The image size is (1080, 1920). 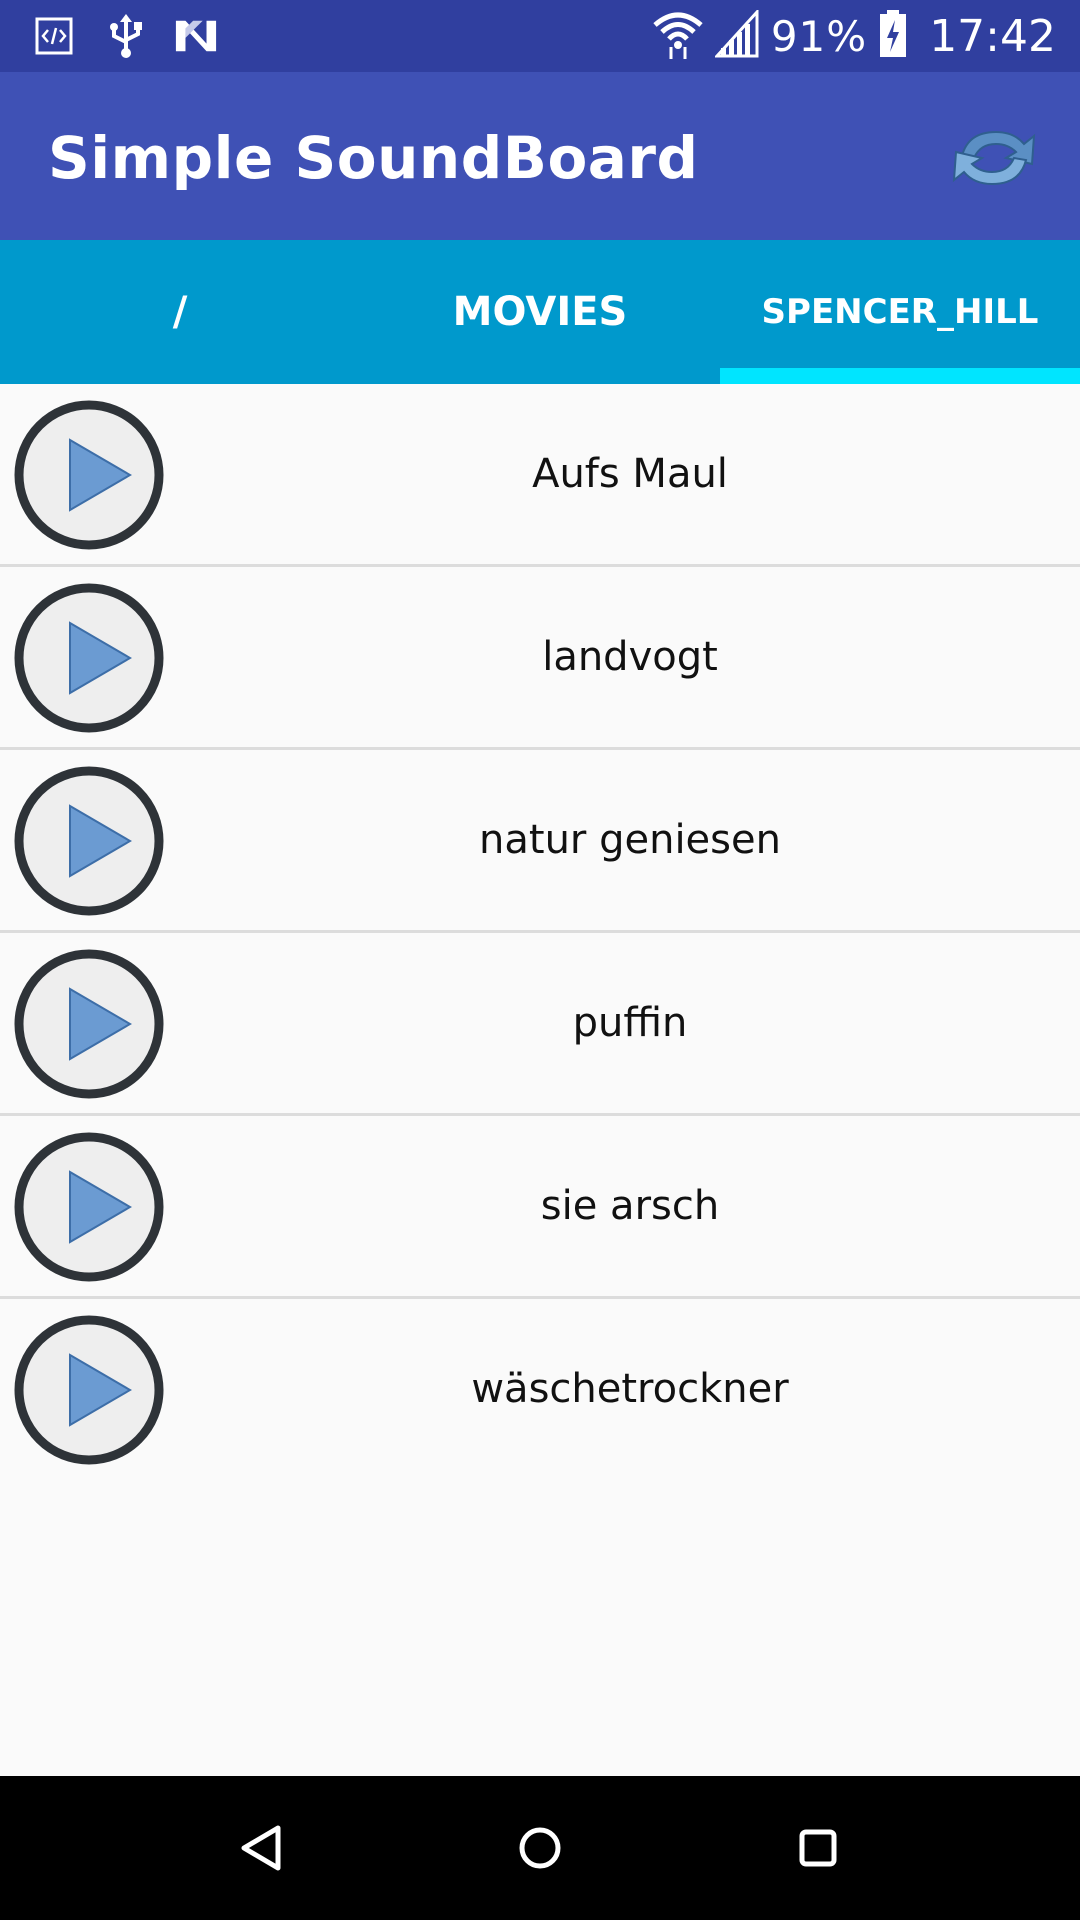 I want to click on code-icon, so click(x=54, y=36).